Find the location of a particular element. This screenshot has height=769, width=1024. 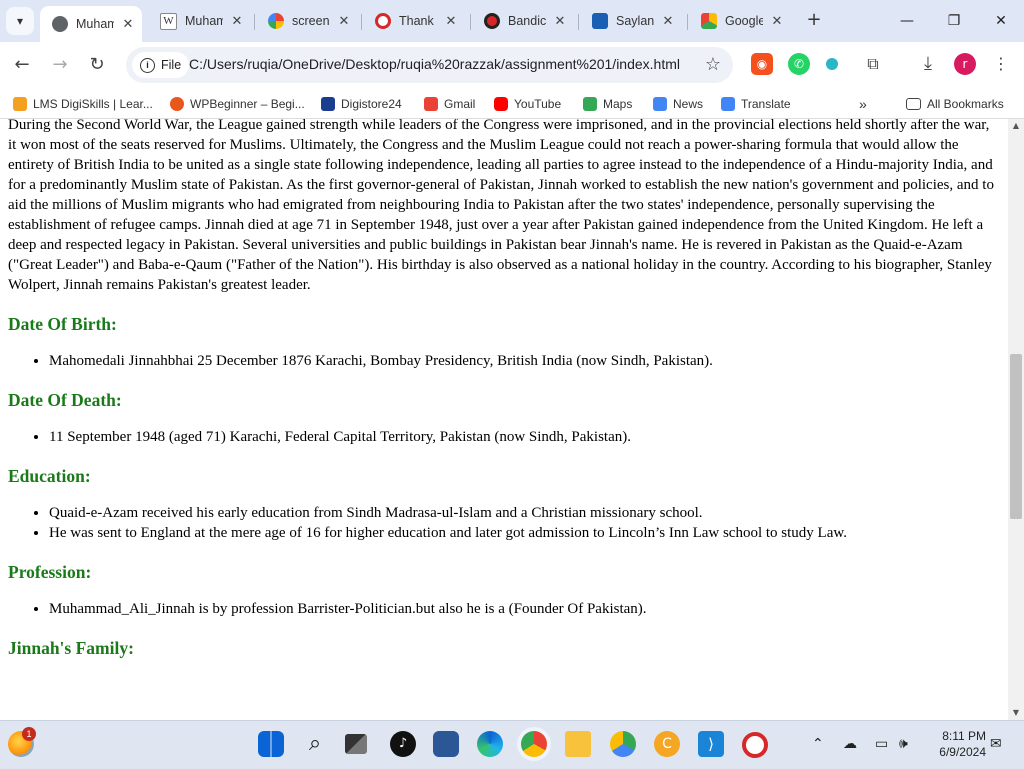

bookmark-youtube: YouTube is located at coordinates (527, 104).